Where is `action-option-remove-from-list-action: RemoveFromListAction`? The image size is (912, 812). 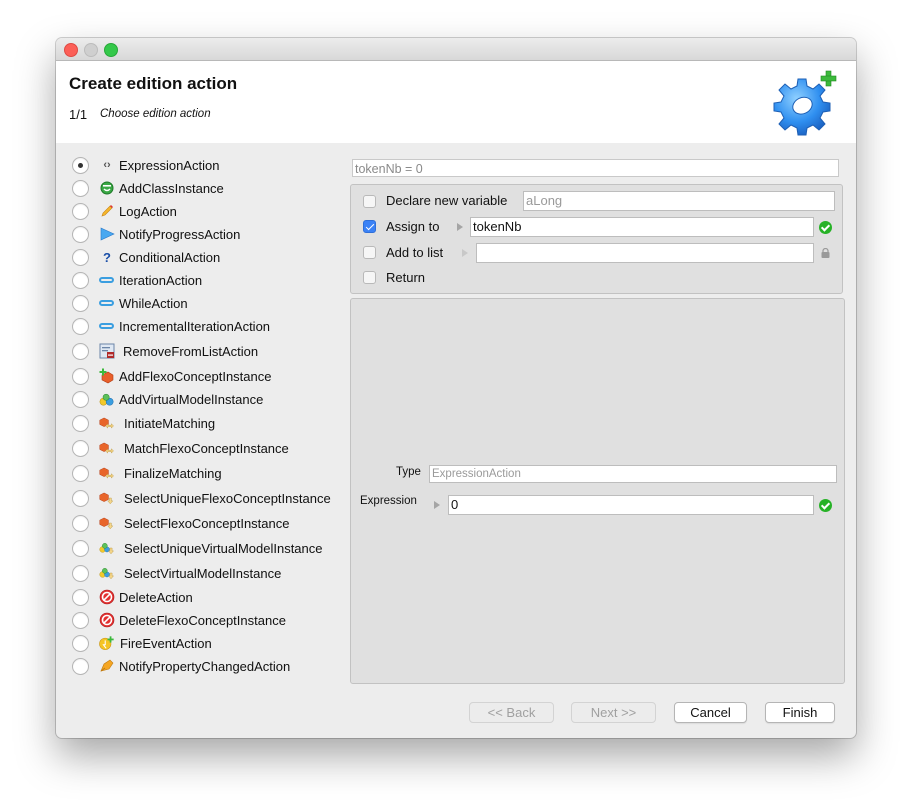
action-option-remove-from-list-action: RemoveFromListAction is located at coordinates (202, 351).